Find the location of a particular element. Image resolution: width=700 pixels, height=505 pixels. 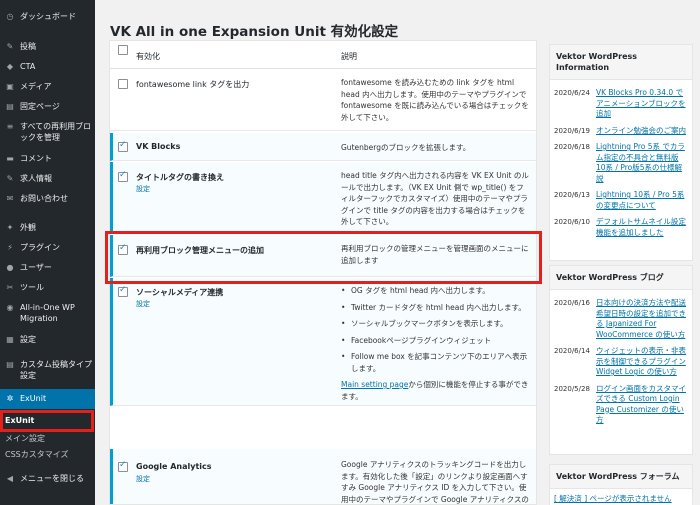

job-icon: ✎ is located at coordinates (10, 178).